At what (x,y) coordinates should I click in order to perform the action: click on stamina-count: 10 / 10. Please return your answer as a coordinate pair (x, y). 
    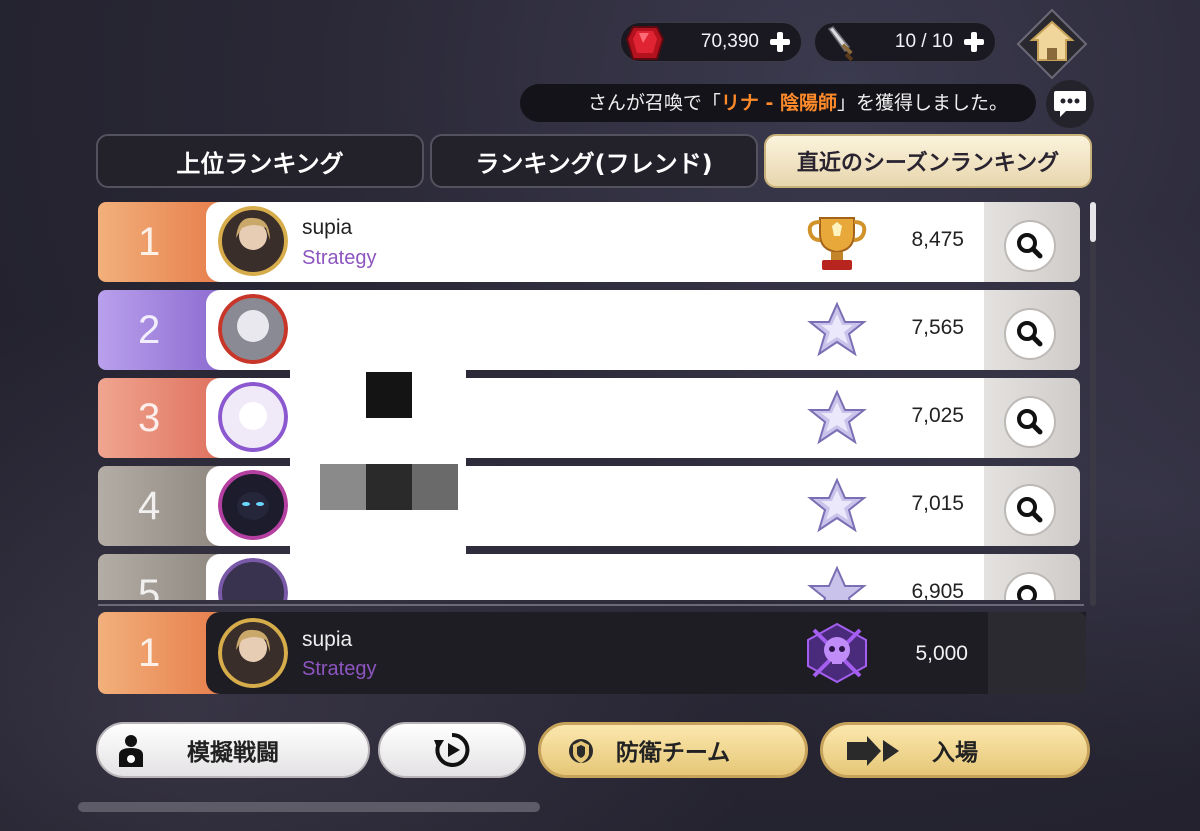
    Looking at the image, I should click on (923, 41).